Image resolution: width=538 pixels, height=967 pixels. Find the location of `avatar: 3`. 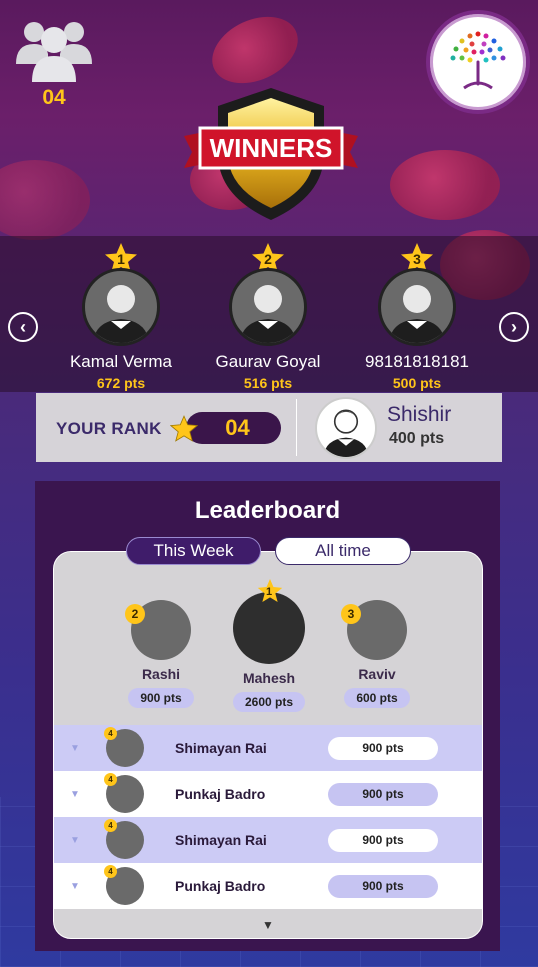

avatar: 3 is located at coordinates (374, 630).